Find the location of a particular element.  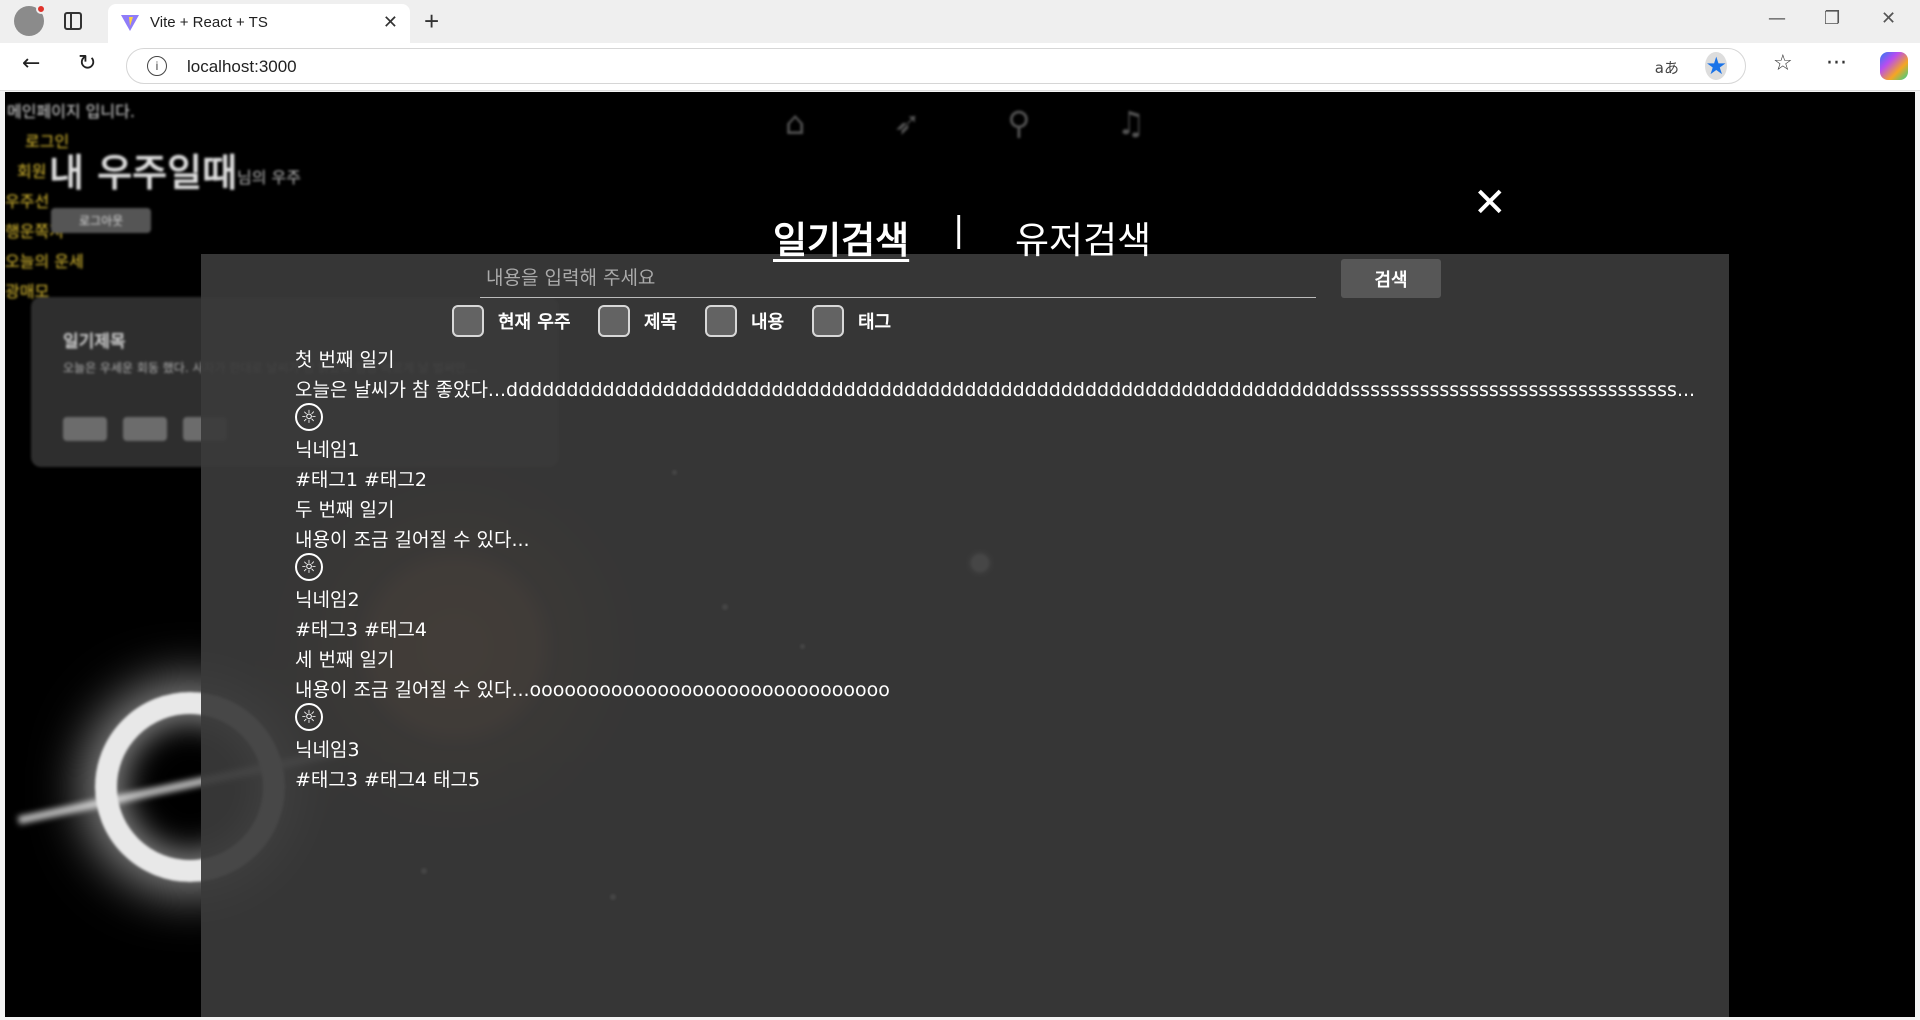

bg-menu-item: 오늘의 운세 is located at coordinates (44, 261).